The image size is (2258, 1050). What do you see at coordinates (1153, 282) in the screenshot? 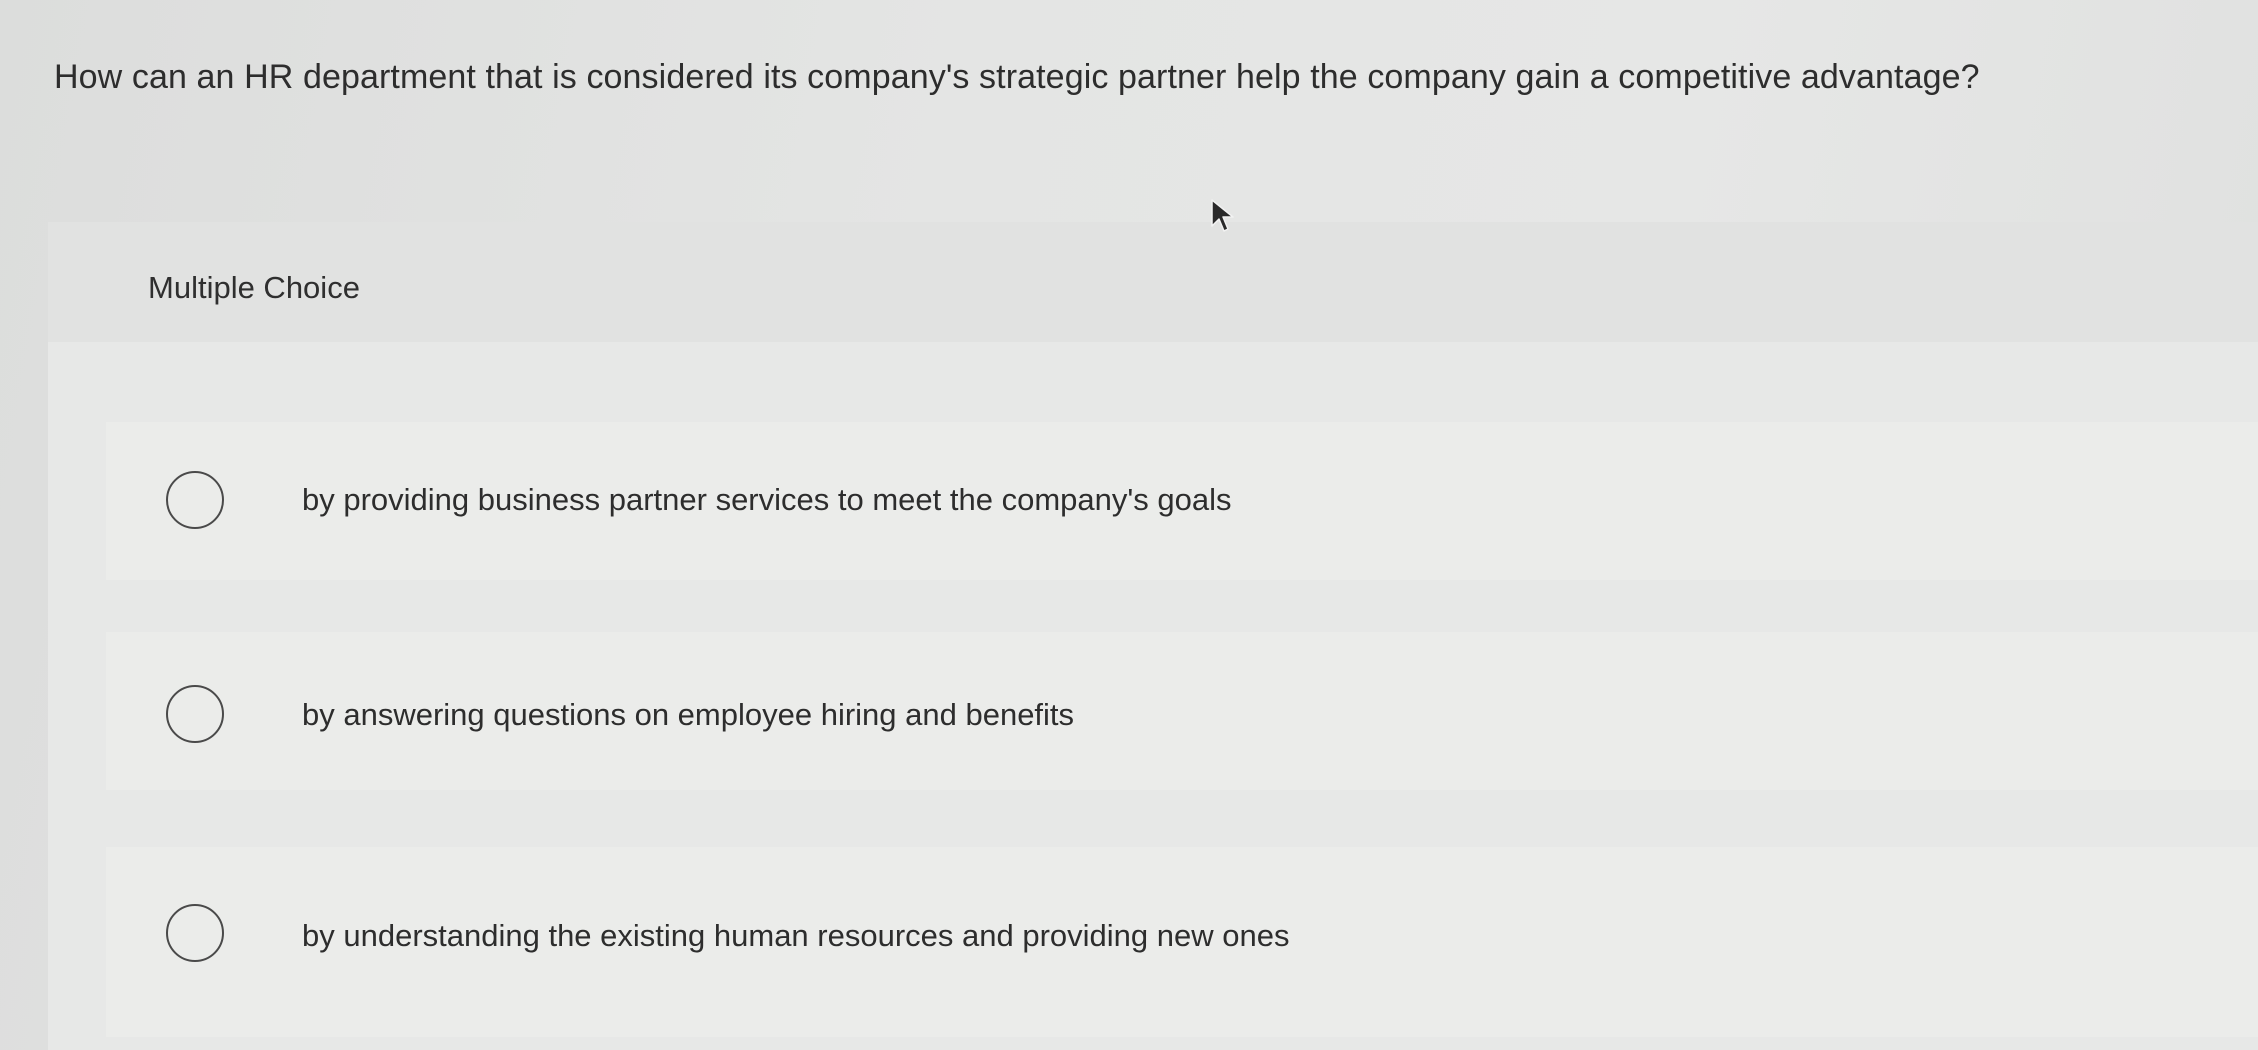
I see `panel-header: Multiple Choice` at bounding box center [1153, 282].